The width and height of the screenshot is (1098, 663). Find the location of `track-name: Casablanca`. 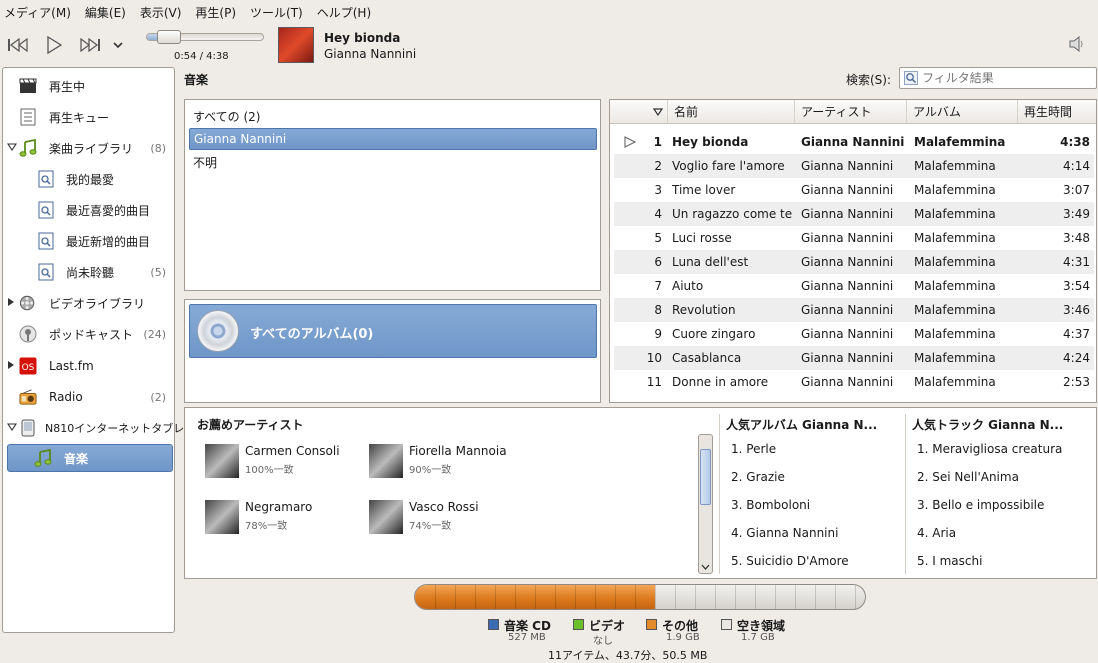

track-name: Casablanca is located at coordinates (707, 358).